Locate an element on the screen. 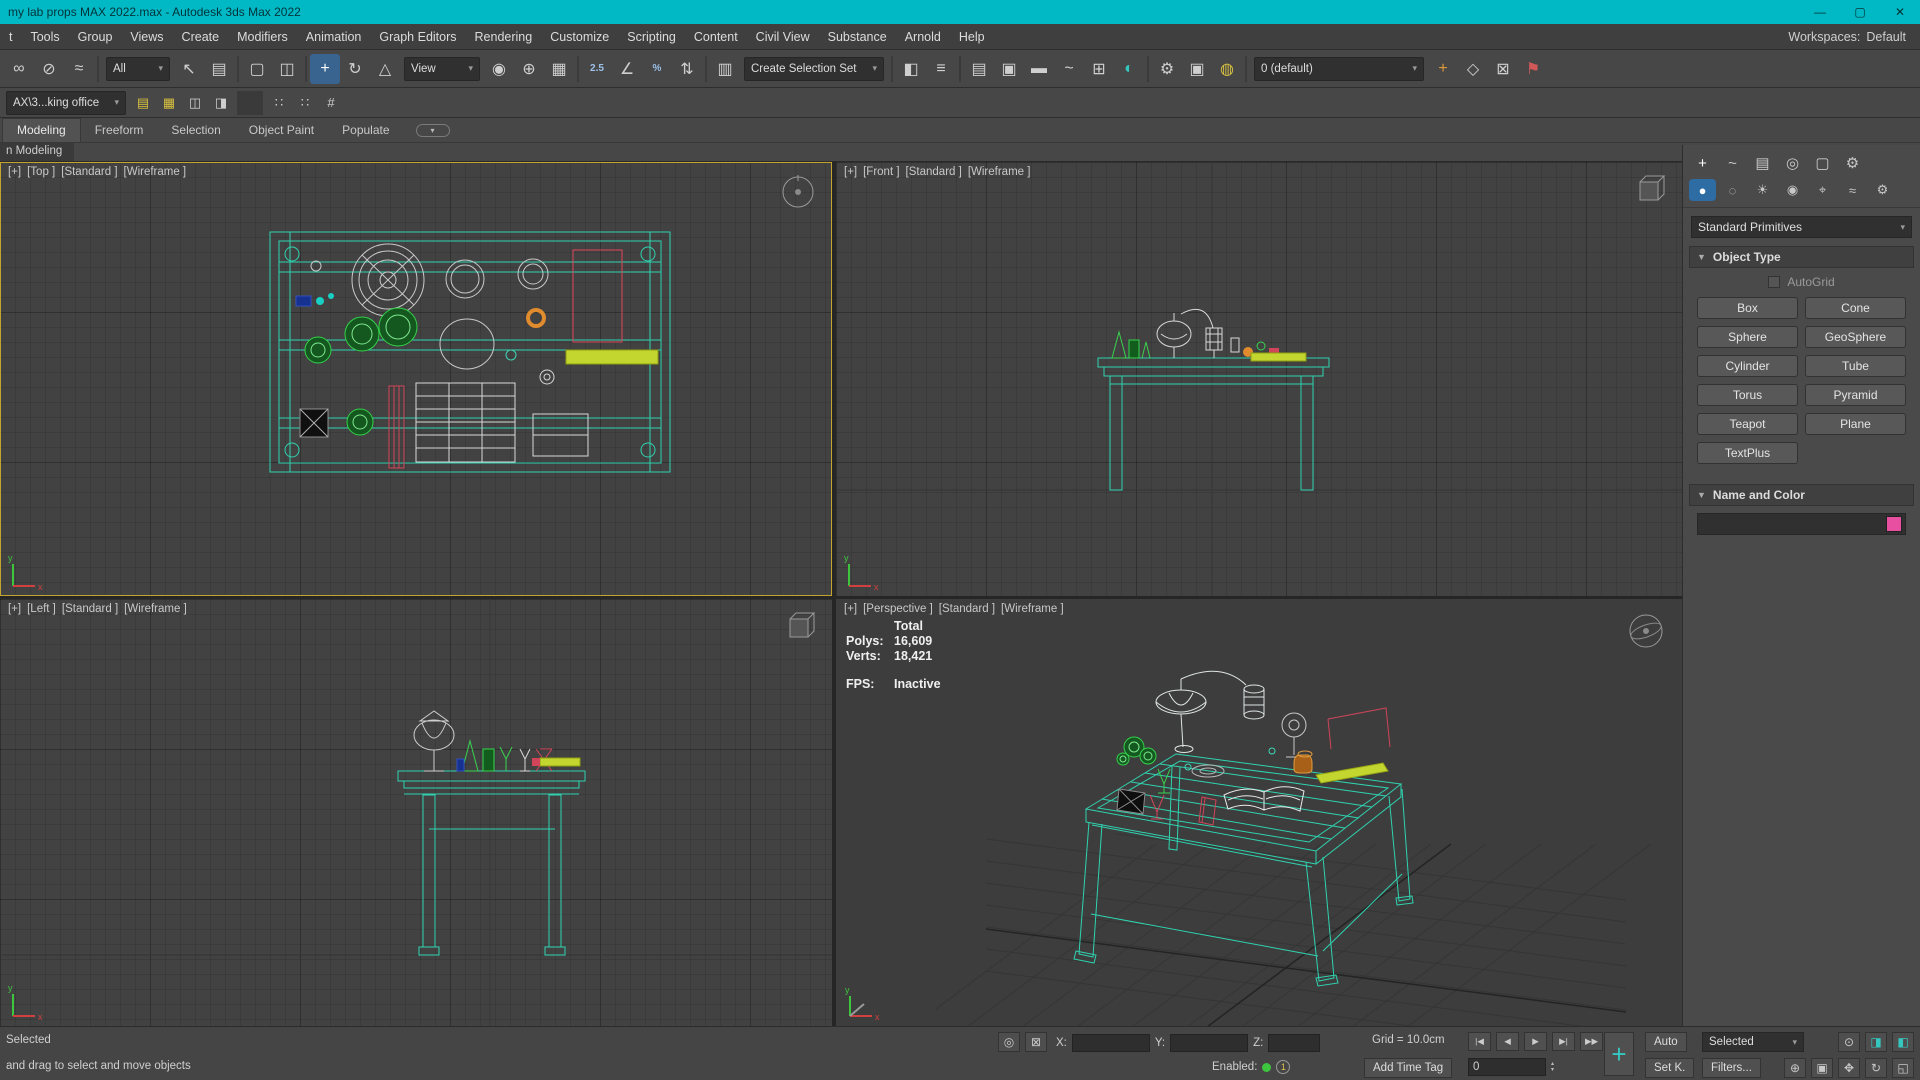 Image resolution: width=1920 pixels, height=1080 pixels. ribbon-tab-freeform: Freeform is located at coordinates (119, 130).